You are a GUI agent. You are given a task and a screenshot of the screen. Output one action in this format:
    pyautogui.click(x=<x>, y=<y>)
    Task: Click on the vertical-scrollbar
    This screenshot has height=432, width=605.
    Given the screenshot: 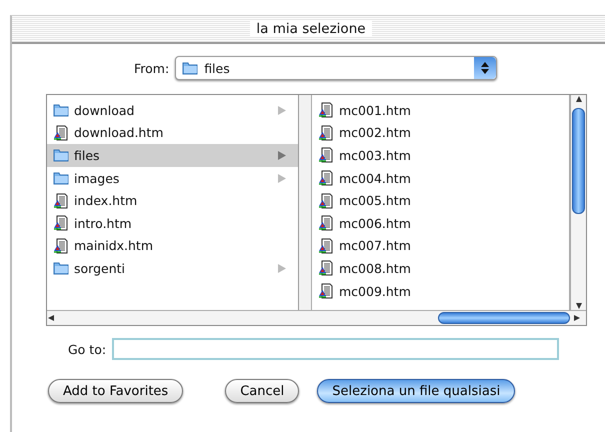 What is the action you would take?
    pyautogui.click(x=578, y=202)
    